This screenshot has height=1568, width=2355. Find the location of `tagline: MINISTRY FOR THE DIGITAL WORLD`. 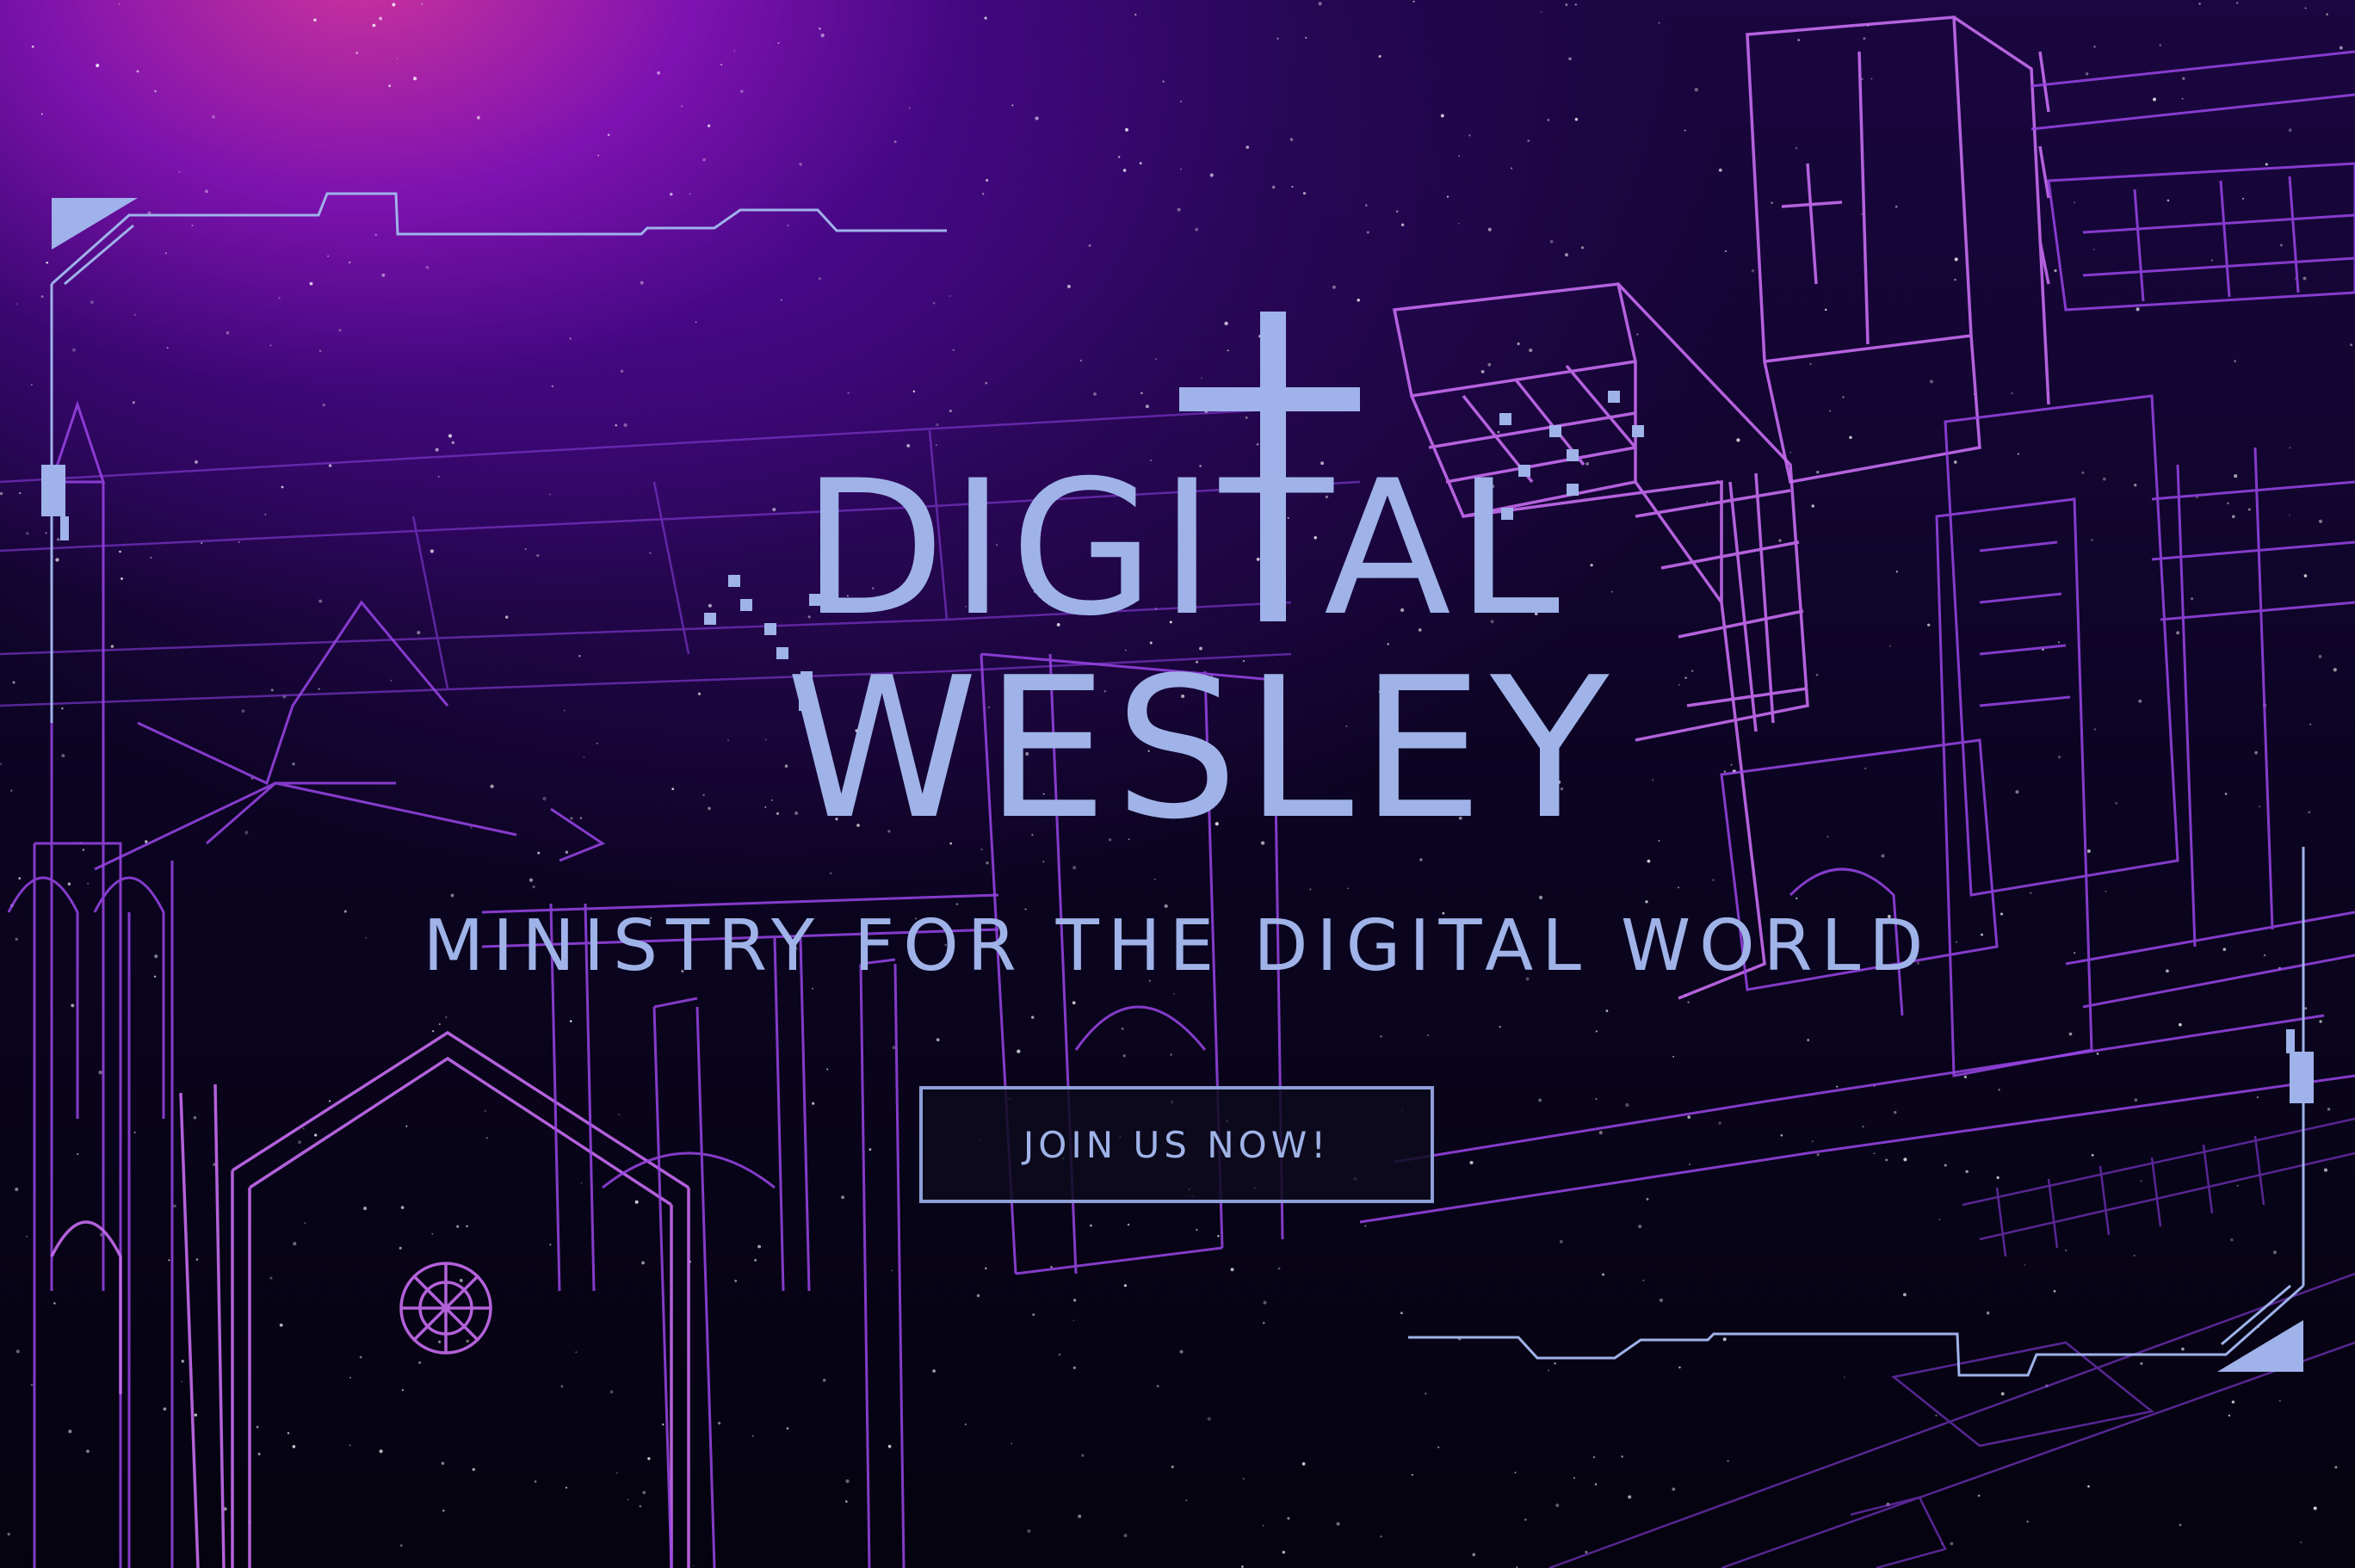

tagline: MINISTRY FOR THE DIGITAL WORLD is located at coordinates (1177, 946).